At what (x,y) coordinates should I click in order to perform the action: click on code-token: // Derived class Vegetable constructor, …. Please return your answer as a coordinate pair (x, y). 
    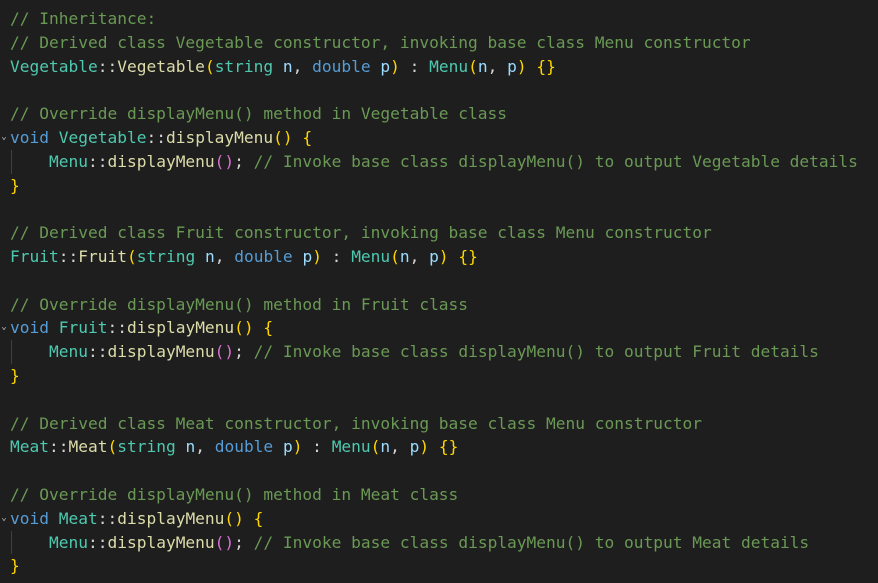
    Looking at the image, I should click on (380, 42).